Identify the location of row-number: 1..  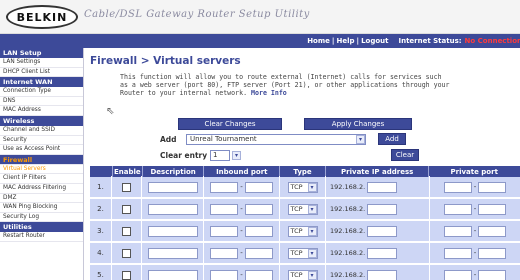
(100, 187).